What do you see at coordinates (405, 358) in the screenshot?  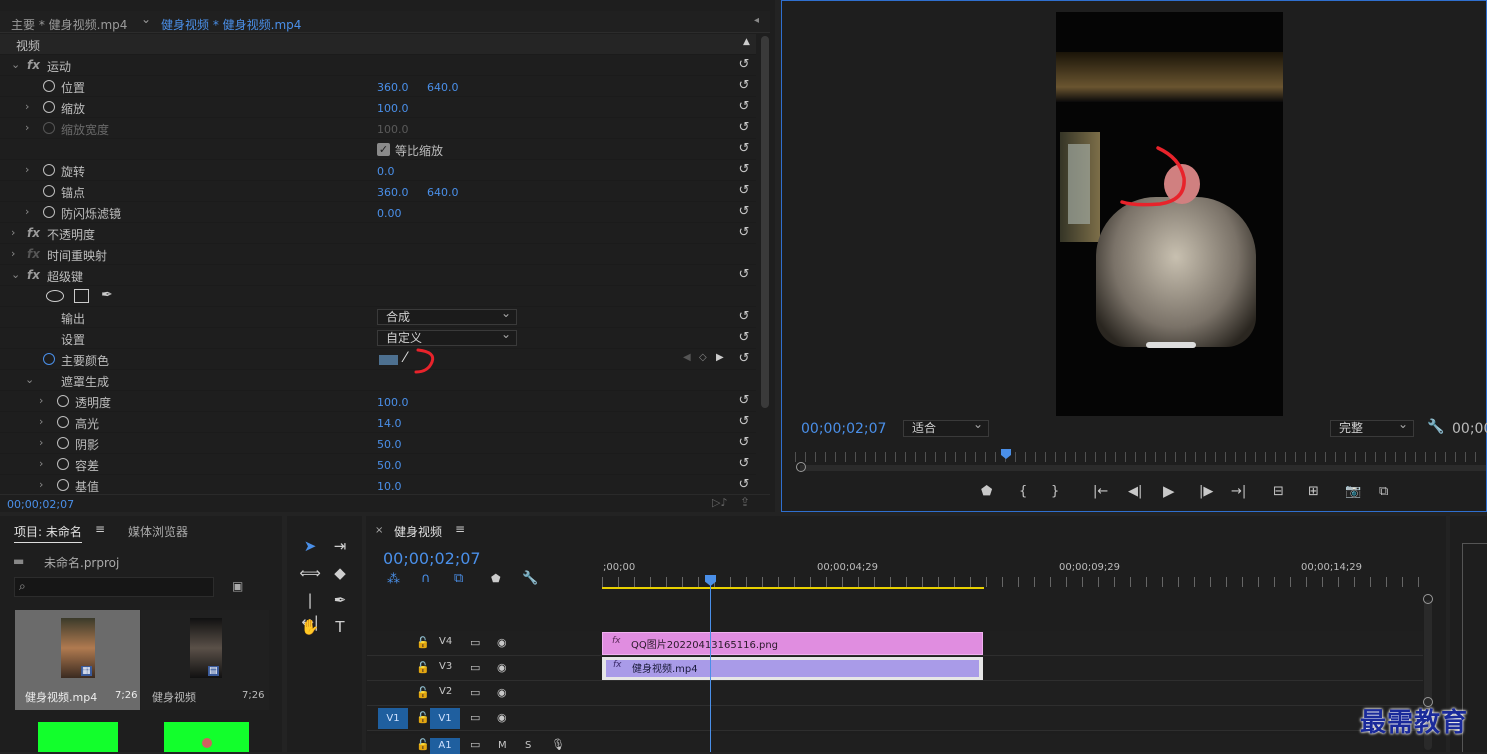 I see `eyedropper-icon: ⁄` at bounding box center [405, 358].